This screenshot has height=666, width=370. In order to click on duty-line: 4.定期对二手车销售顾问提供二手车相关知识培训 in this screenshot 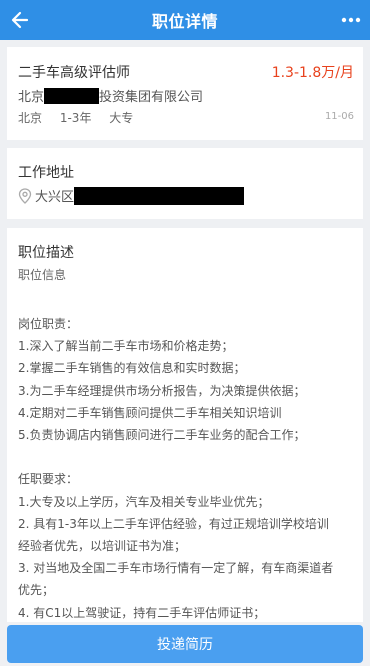, I will do `click(150, 412)`.